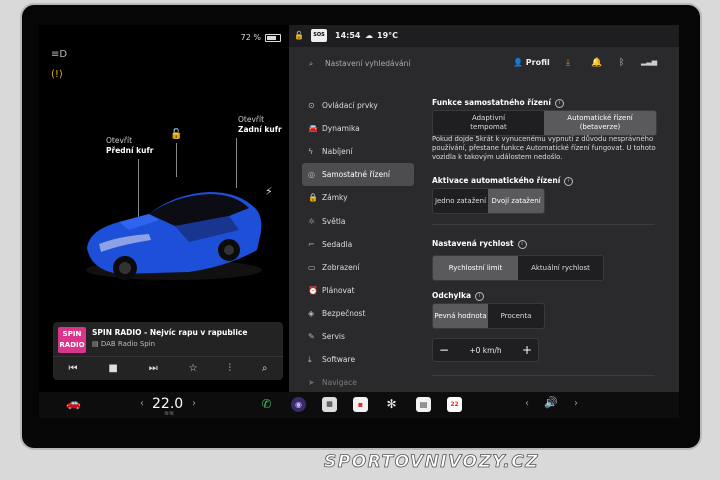 The width and height of the screenshot is (720, 480). Describe the element at coordinates (358, 359) in the screenshot. I see `menu-item-download: ⤓ Software` at that location.